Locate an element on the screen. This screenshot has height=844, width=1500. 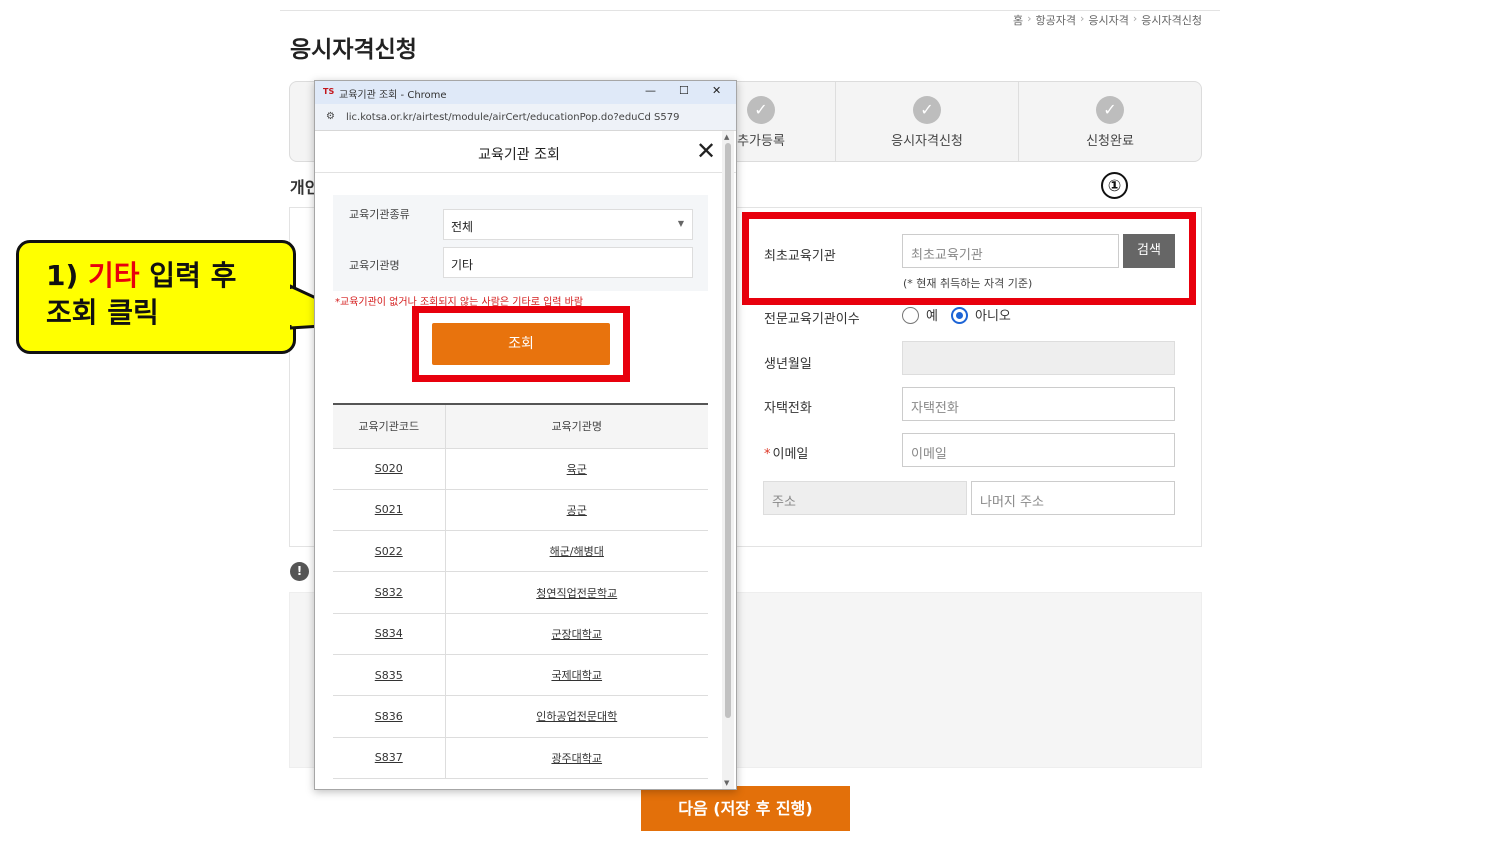
birth-field is located at coordinates (1038, 358).